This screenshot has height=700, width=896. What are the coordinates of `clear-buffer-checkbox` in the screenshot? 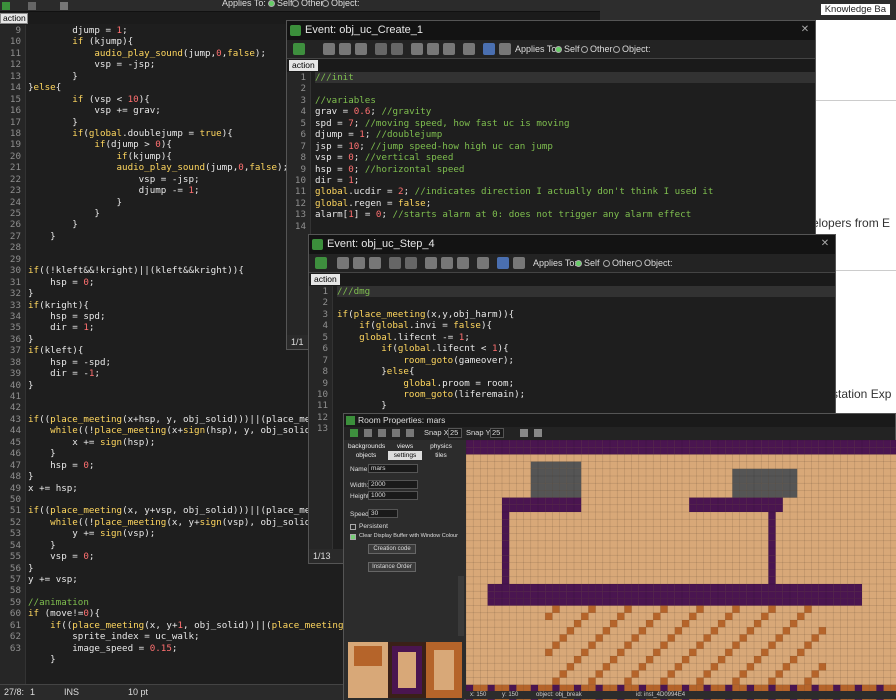 It's located at (353, 537).